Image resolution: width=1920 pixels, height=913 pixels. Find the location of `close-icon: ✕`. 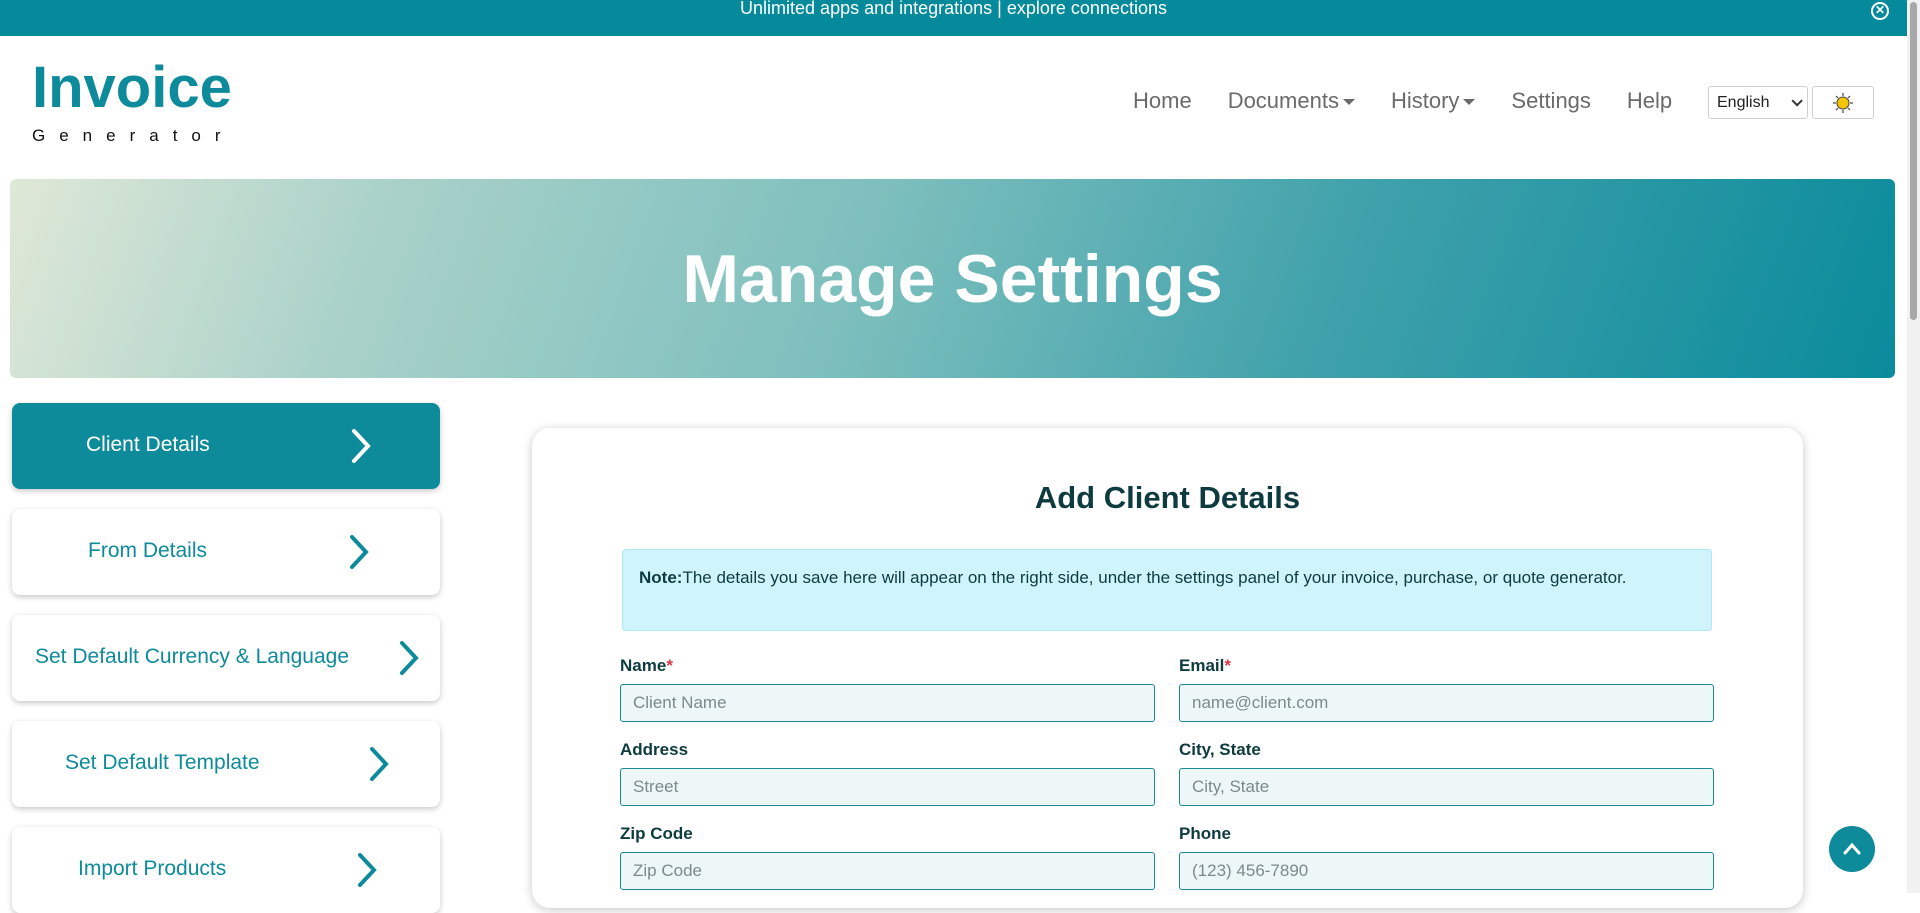

close-icon: ✕ is located at coordinates (1880, 11).